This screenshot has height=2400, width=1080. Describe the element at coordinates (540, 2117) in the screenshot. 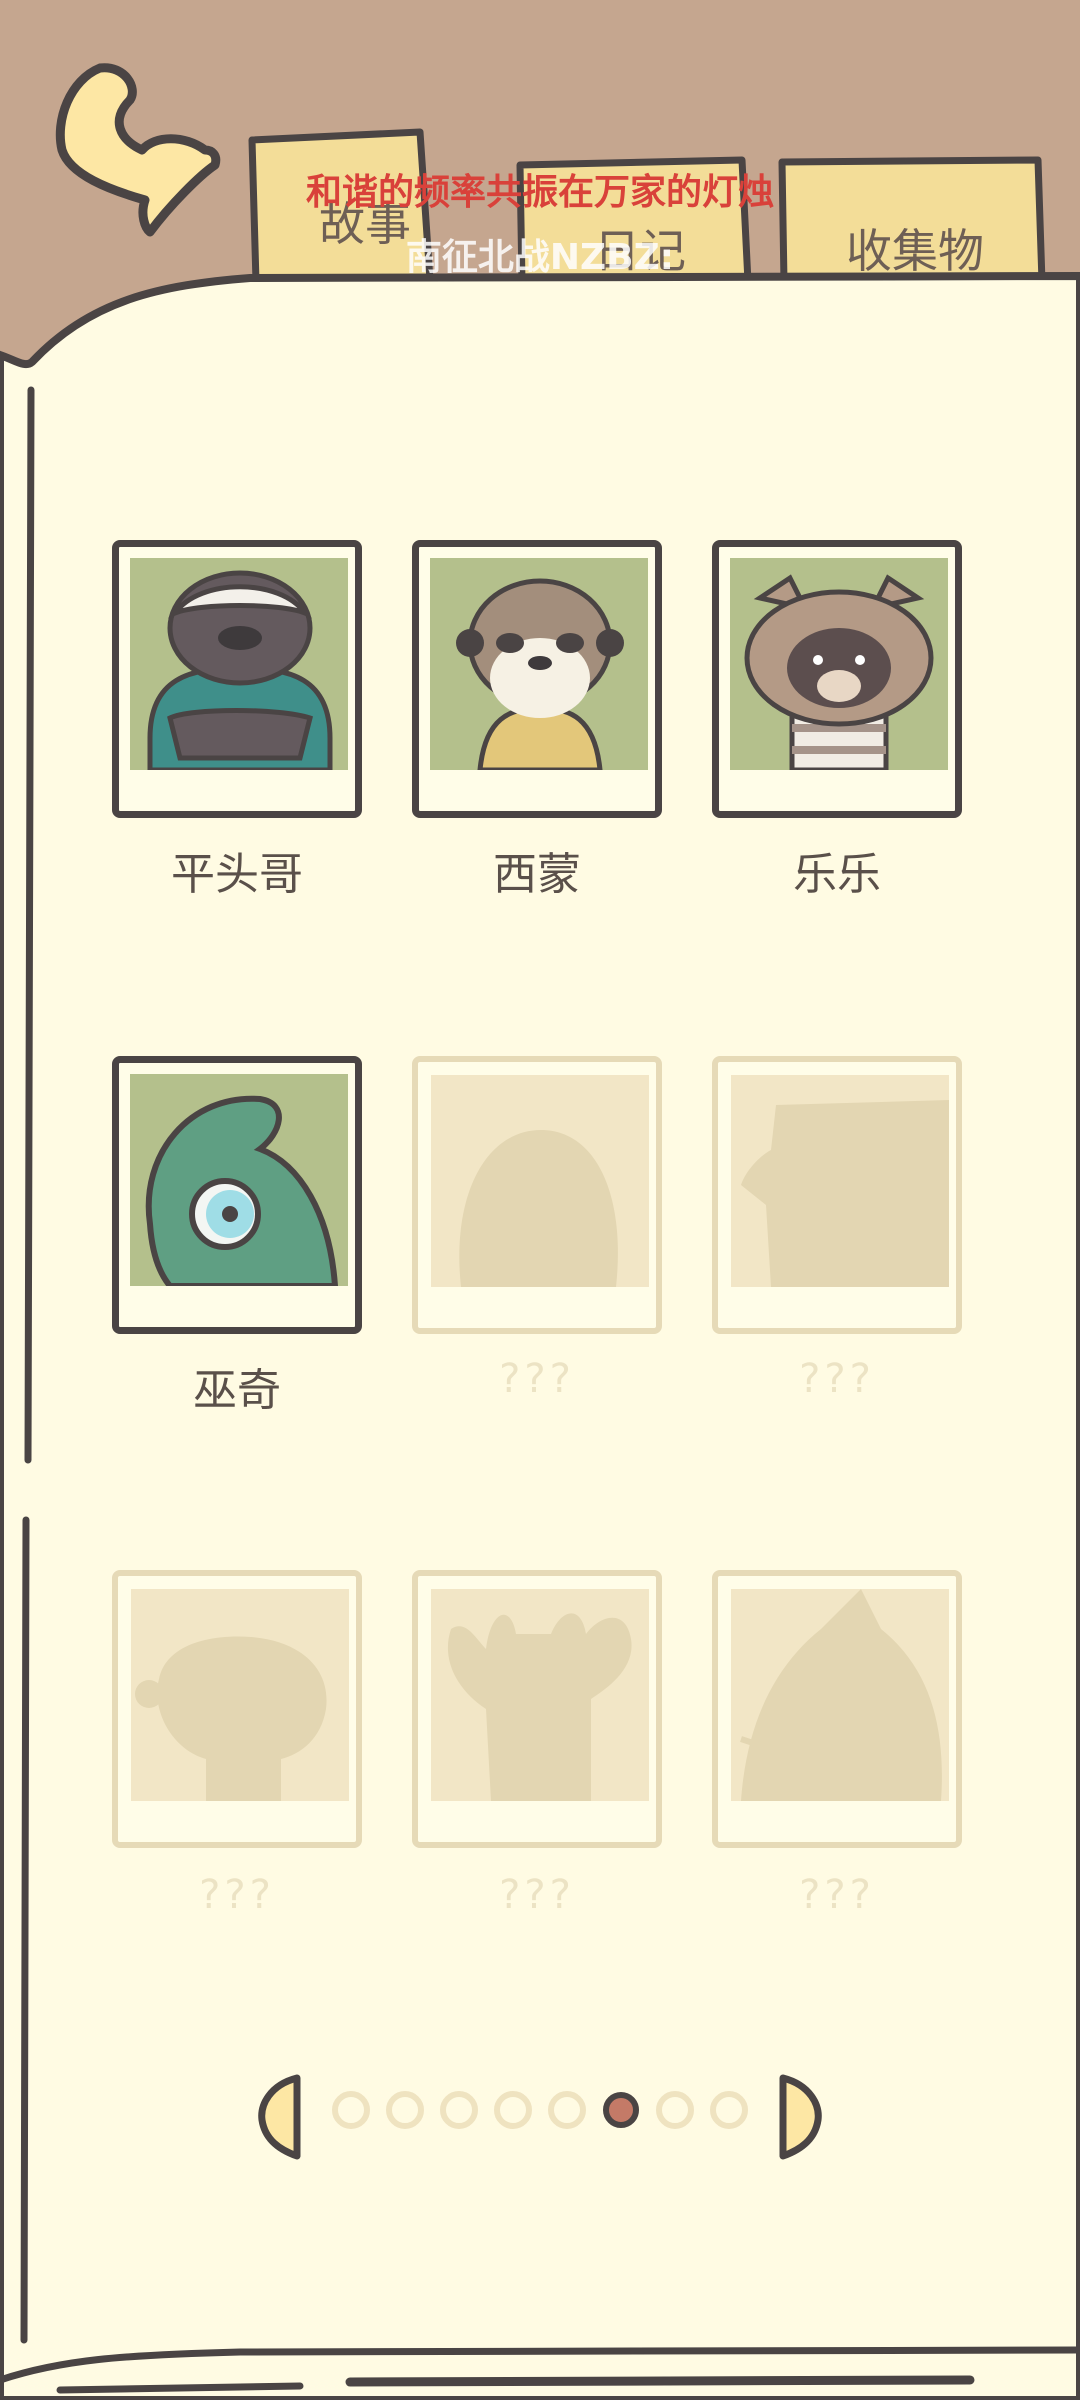

I see `pagination` at that location.